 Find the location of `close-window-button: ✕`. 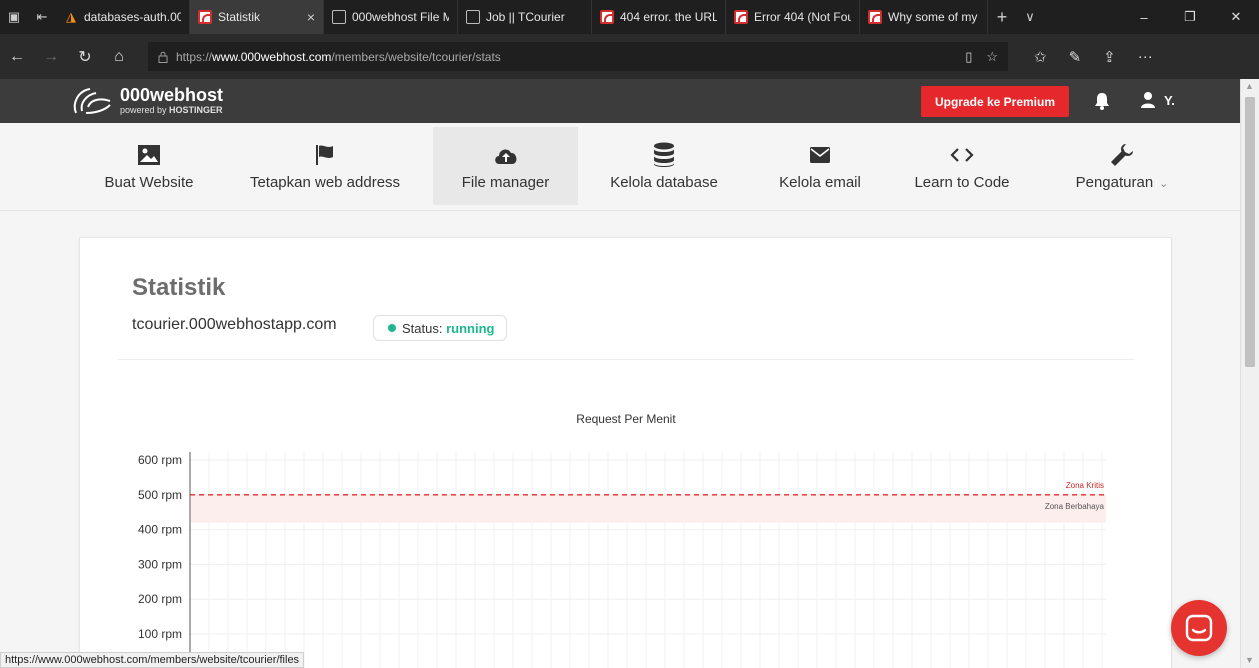

close-window-button: ✕ is located at coordinates (1236, 17).